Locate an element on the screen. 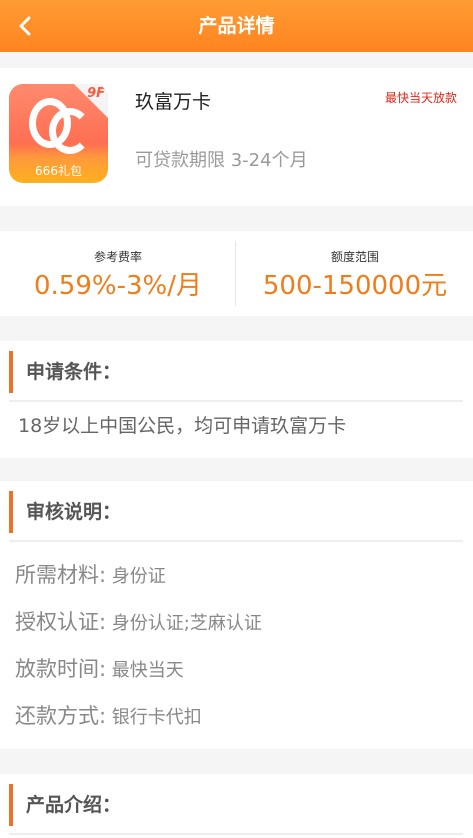 This screenshot has height=838, width=473. intro-title: 产品介绍： is located at coordinates (65, 805).